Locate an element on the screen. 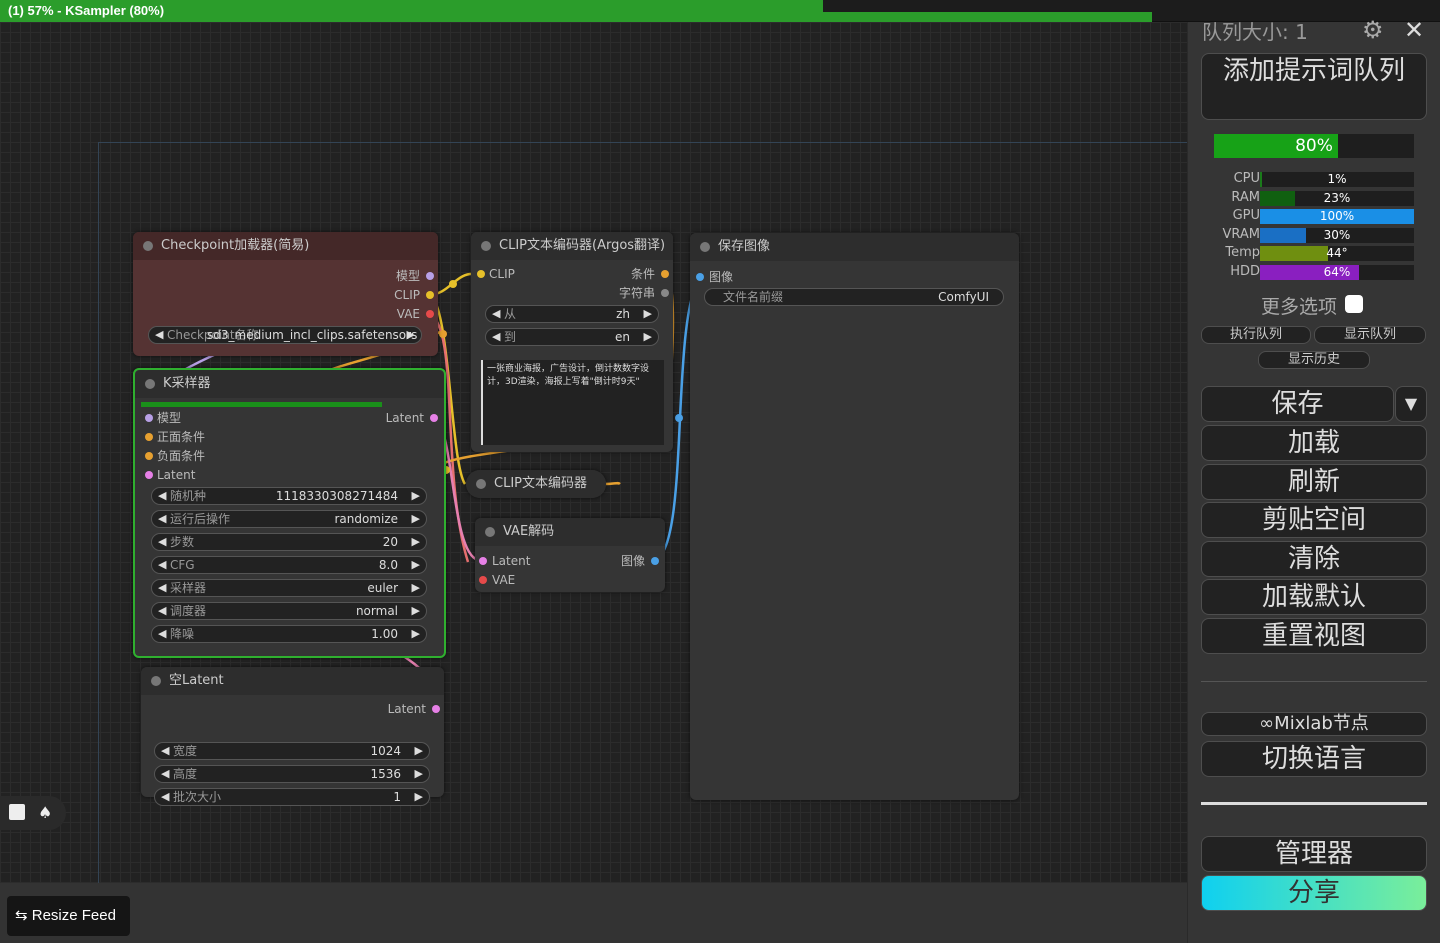 This screenshot has width=1440, height=943. mixlab-button: ∞Mixlab节点 is located at coordinates (1314, 724).